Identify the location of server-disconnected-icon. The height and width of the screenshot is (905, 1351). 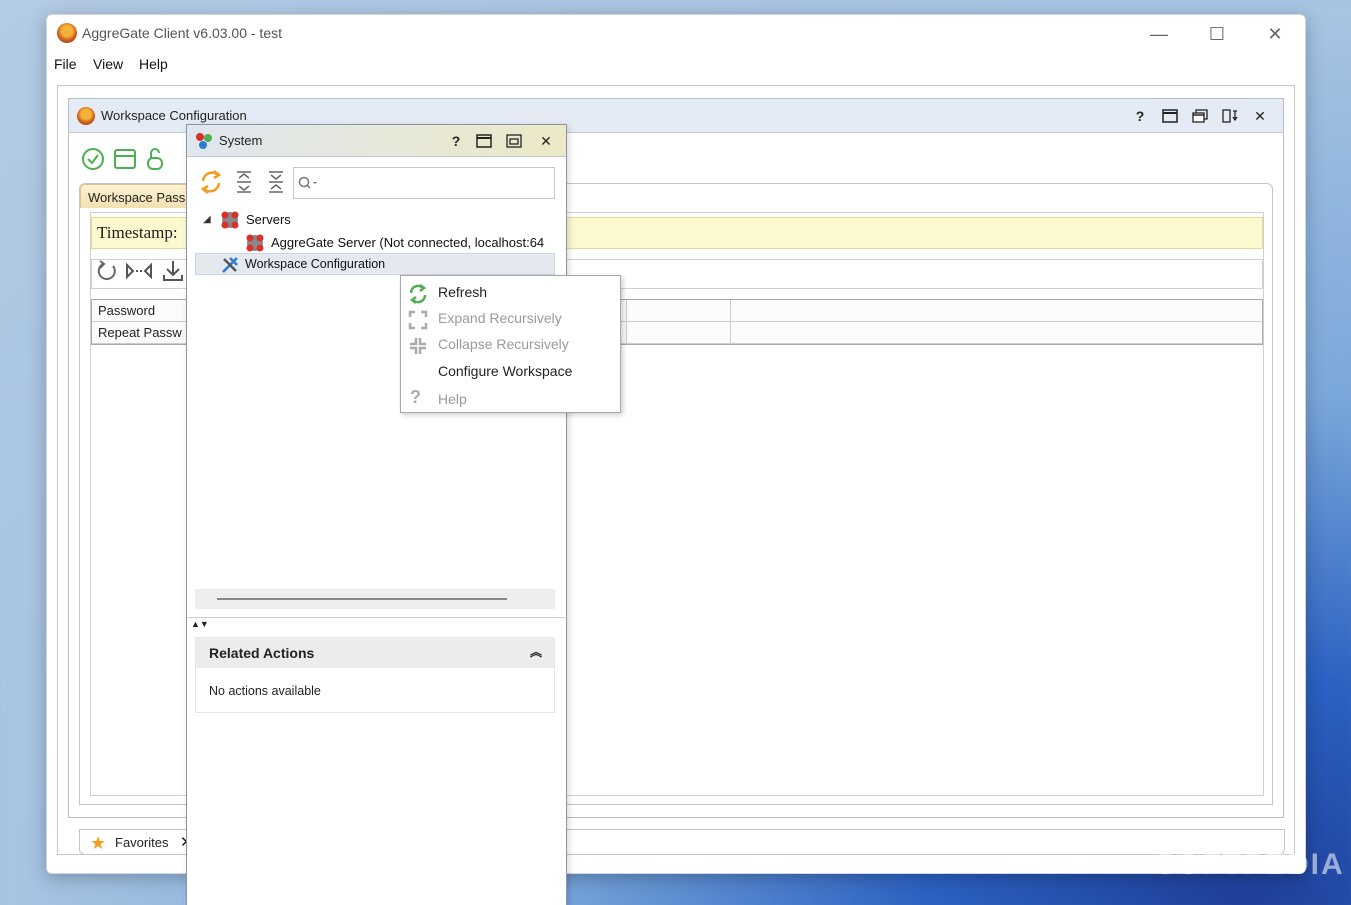
(255, 243).